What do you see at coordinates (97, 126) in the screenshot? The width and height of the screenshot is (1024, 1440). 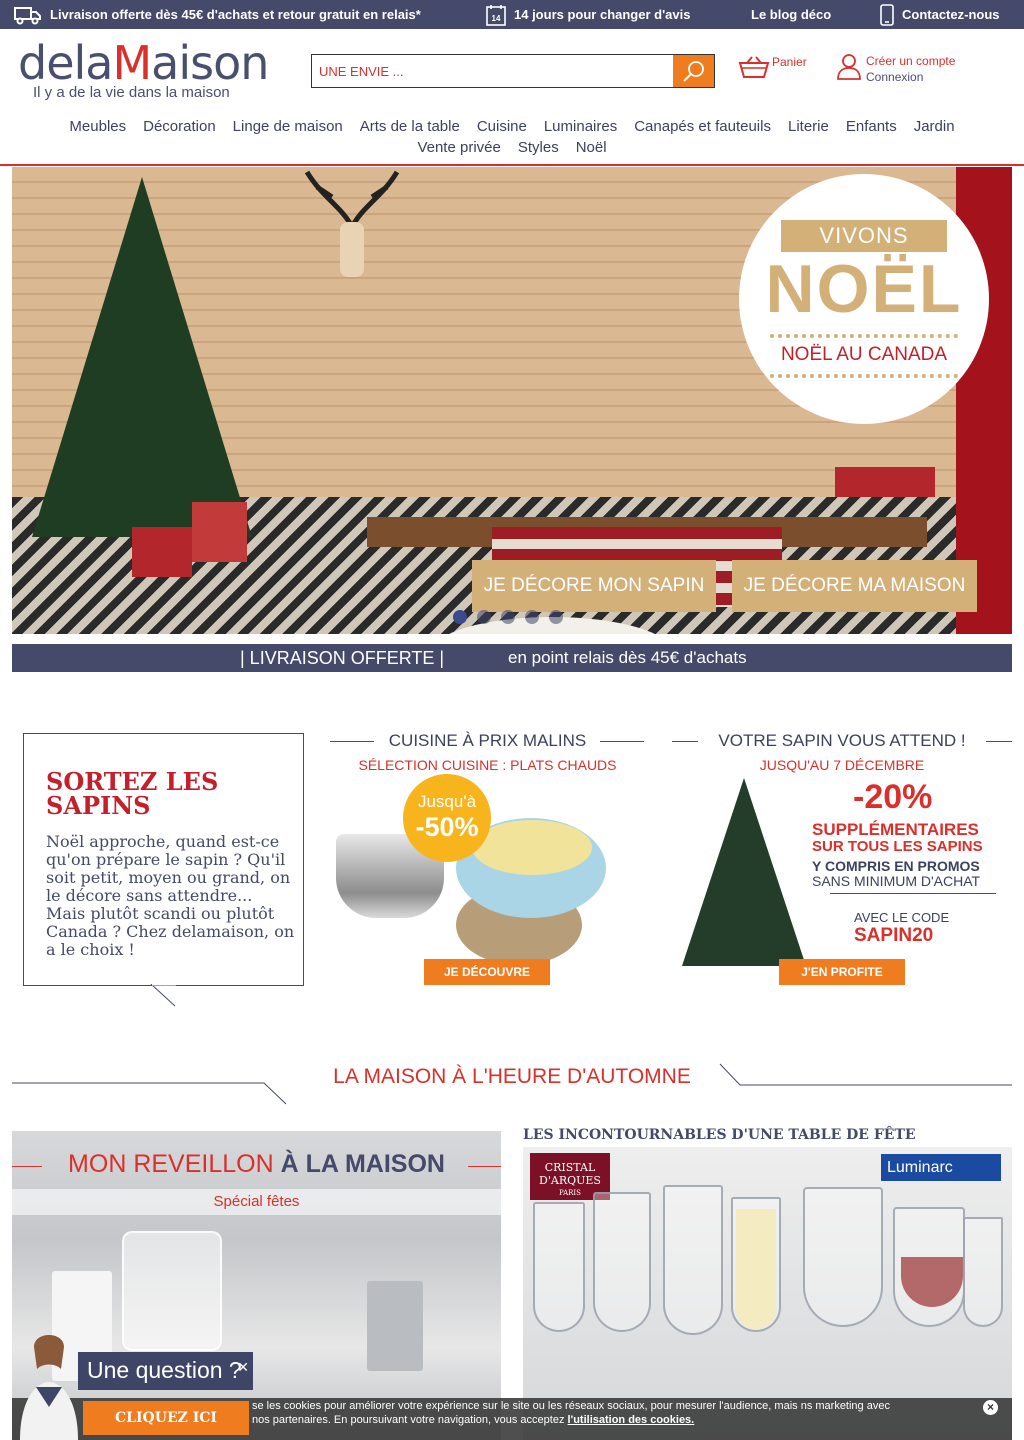 I see `nav-item-meubles: Meubles` at bounding box center [97, 126].